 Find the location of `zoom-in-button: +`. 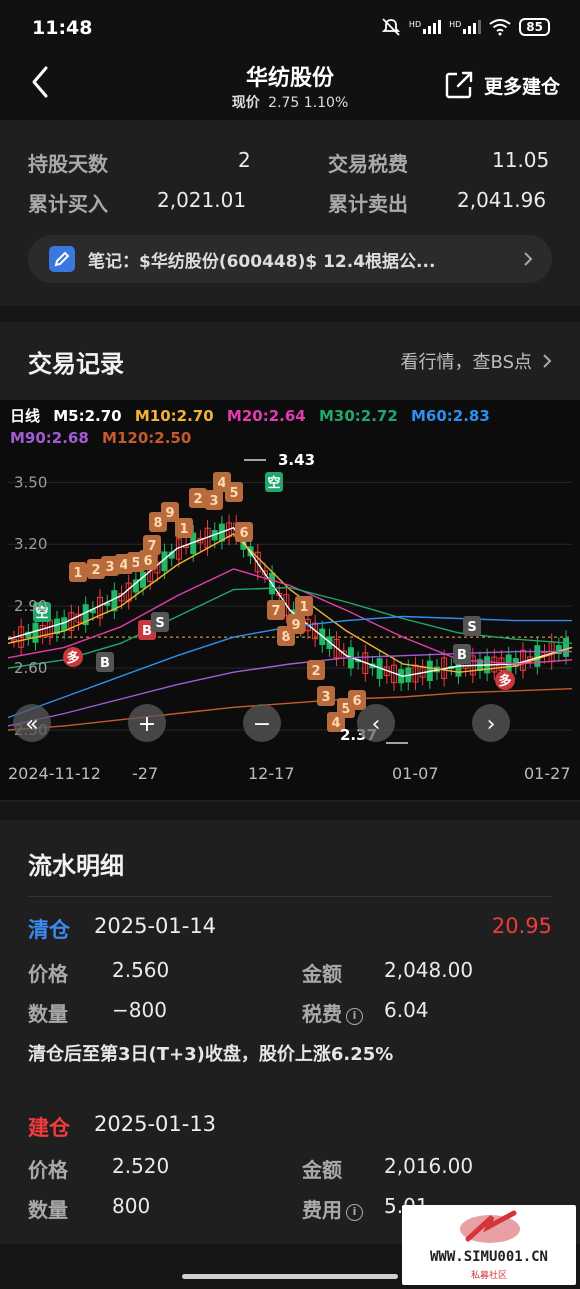

zoom-in-button: + is located at coordinates (147, 723).